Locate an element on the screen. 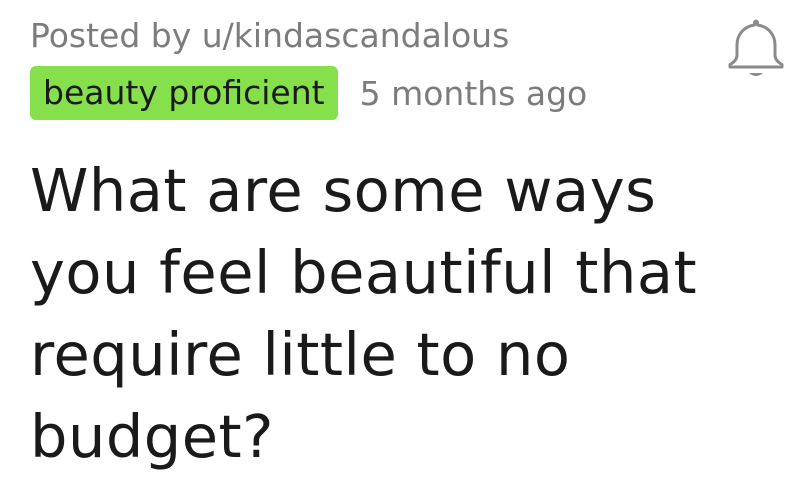 Image resolution: width=800 pixels, height=490 pixels. user-flair-badge: beauty proficient is located at coordinates (184, 93).